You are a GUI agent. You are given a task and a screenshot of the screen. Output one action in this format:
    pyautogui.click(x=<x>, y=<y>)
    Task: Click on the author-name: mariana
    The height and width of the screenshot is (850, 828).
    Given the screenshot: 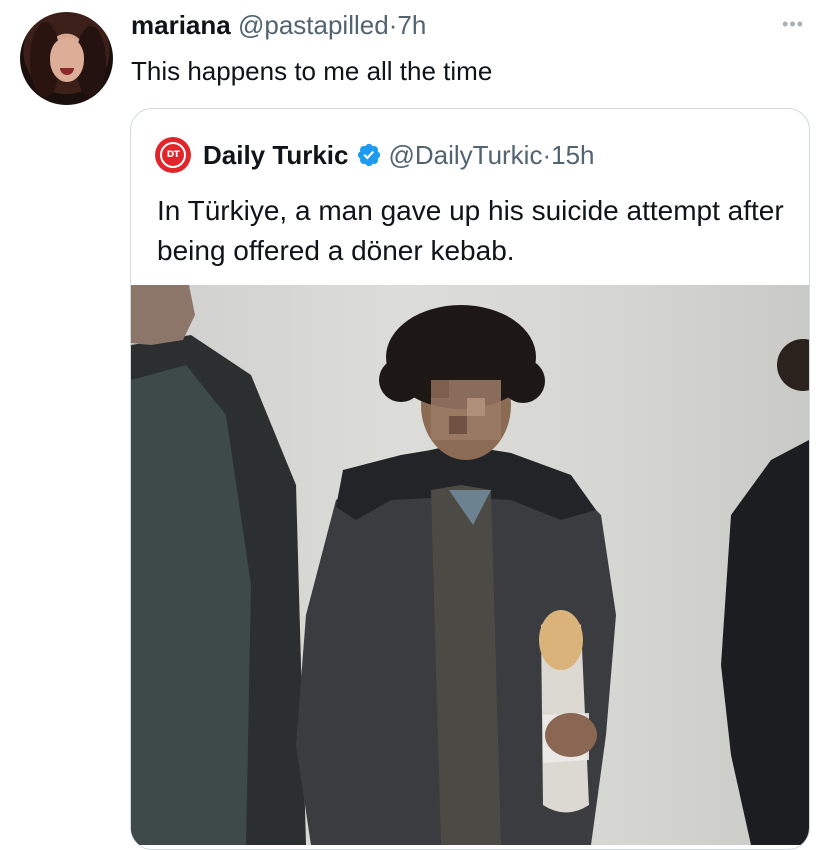 What is the action you would take?
    pyautogui.click(x=181, y=25)
    